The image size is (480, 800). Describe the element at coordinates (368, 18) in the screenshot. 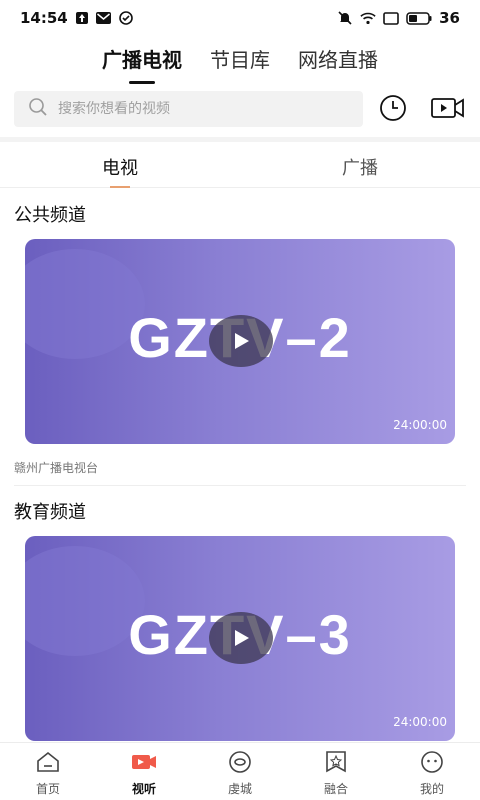

I see `wifi-icon` at that location.